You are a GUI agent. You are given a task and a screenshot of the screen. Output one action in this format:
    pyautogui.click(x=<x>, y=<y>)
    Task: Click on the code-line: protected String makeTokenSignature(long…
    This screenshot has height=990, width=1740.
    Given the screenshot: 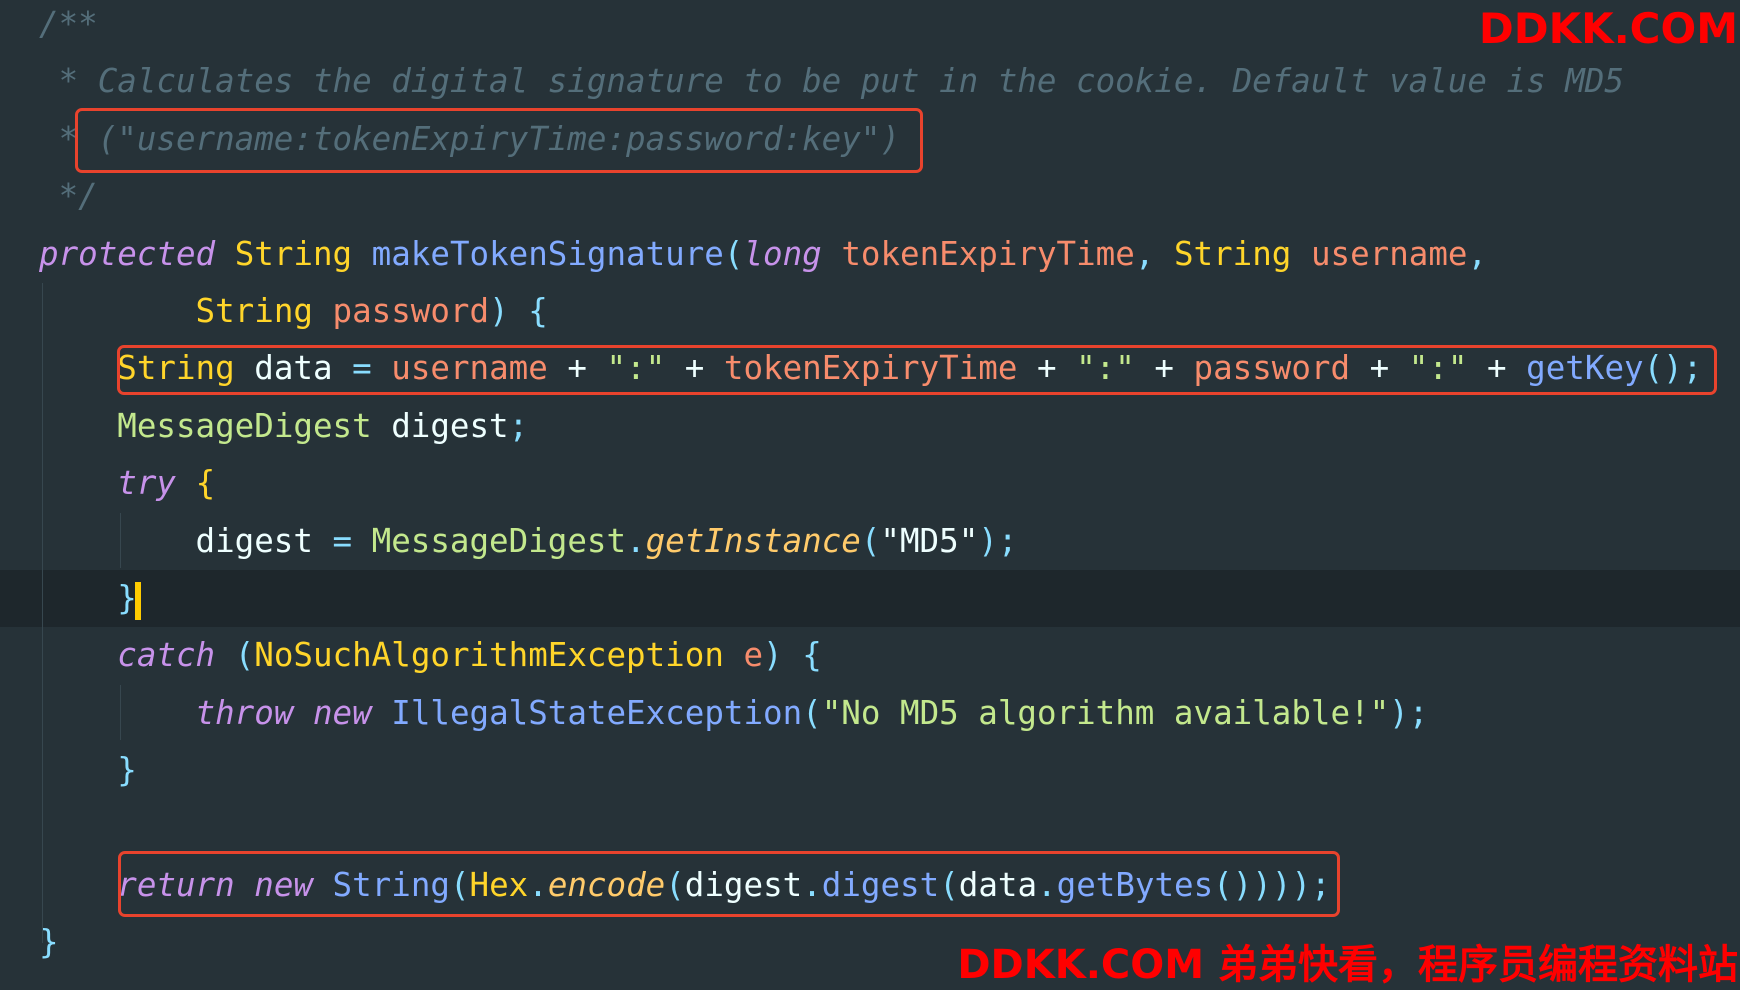 What is the action you would take?
    pyautogui.click(x=870, y=254)
    